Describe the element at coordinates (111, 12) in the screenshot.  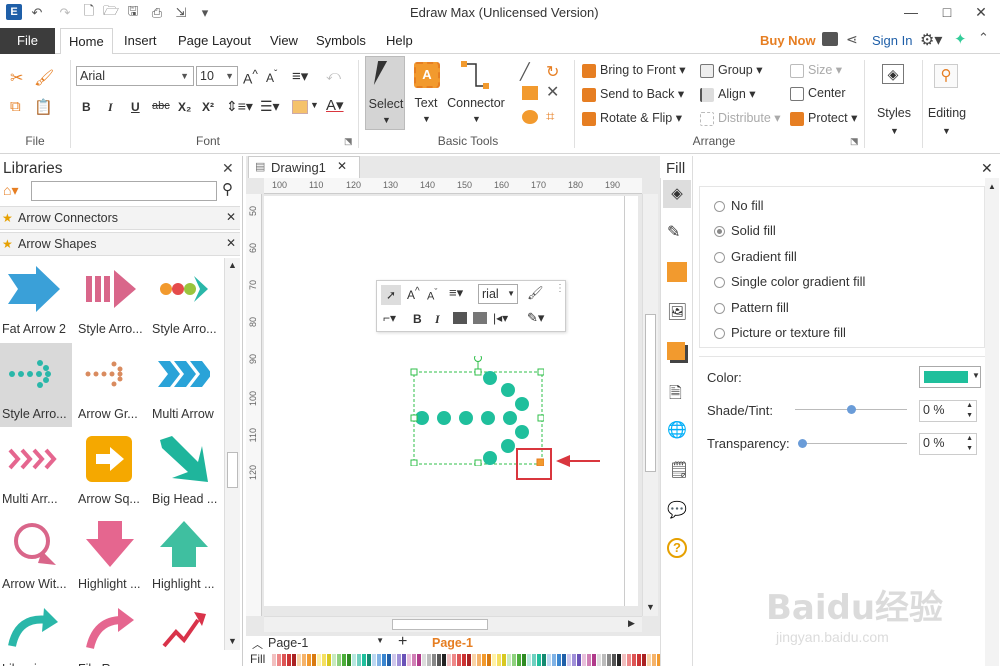
I see `open-icon: 🗁` at that location.